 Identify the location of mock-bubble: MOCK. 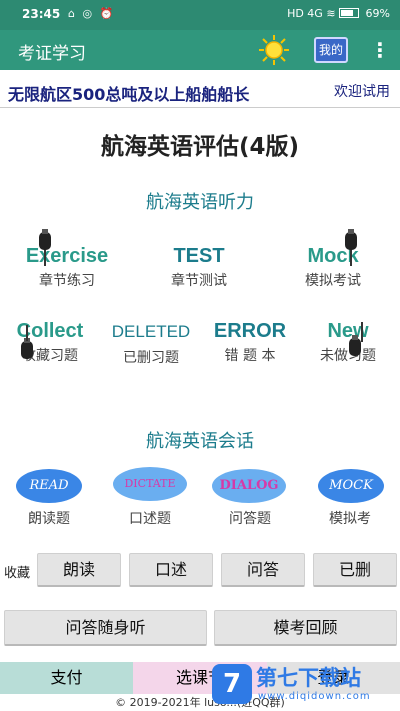
(351, 486).